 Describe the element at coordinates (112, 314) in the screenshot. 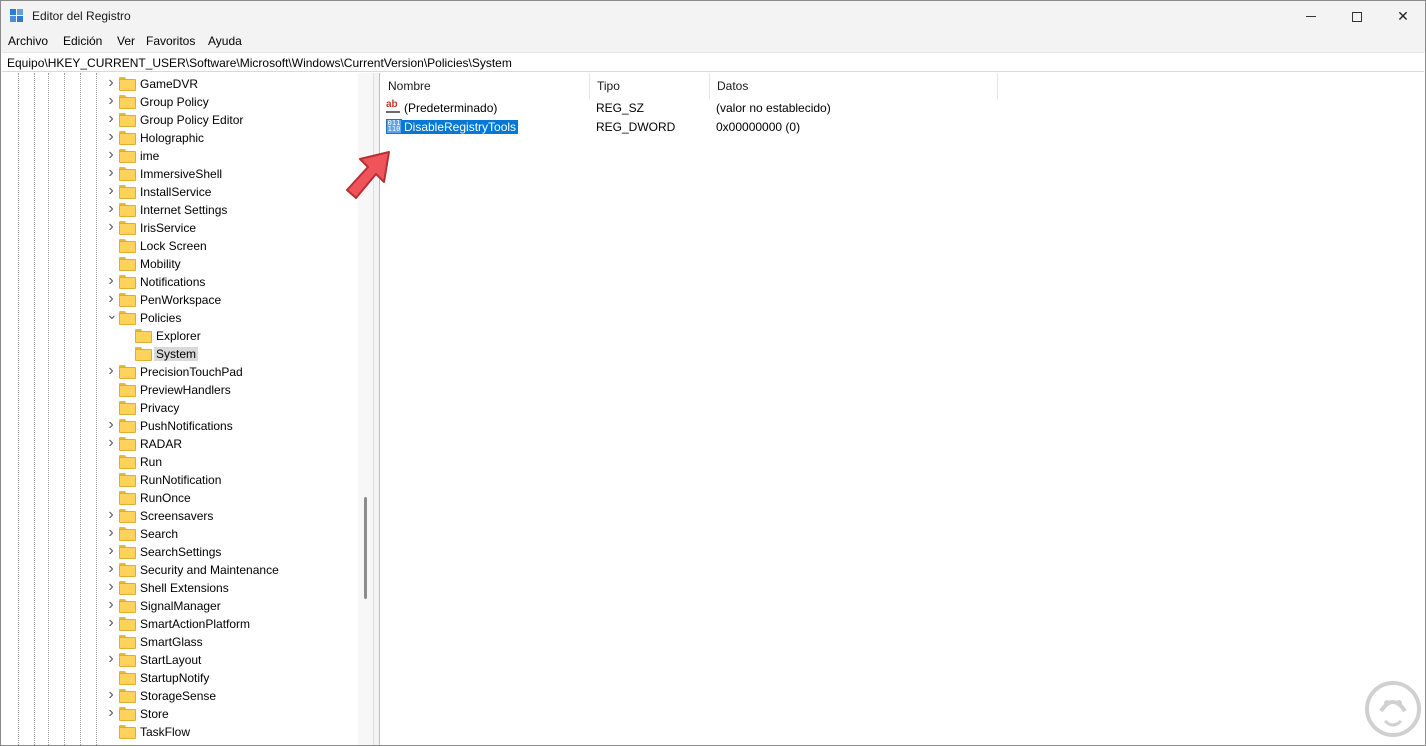

I see `chevron-down-icon: ⌄` at that location.